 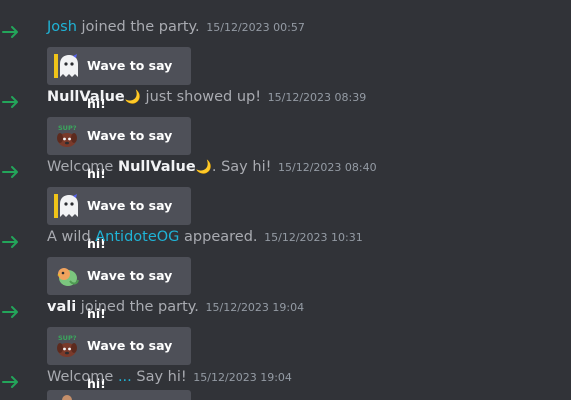 I want to click on sticker-icon, so click(x=67, y=397).